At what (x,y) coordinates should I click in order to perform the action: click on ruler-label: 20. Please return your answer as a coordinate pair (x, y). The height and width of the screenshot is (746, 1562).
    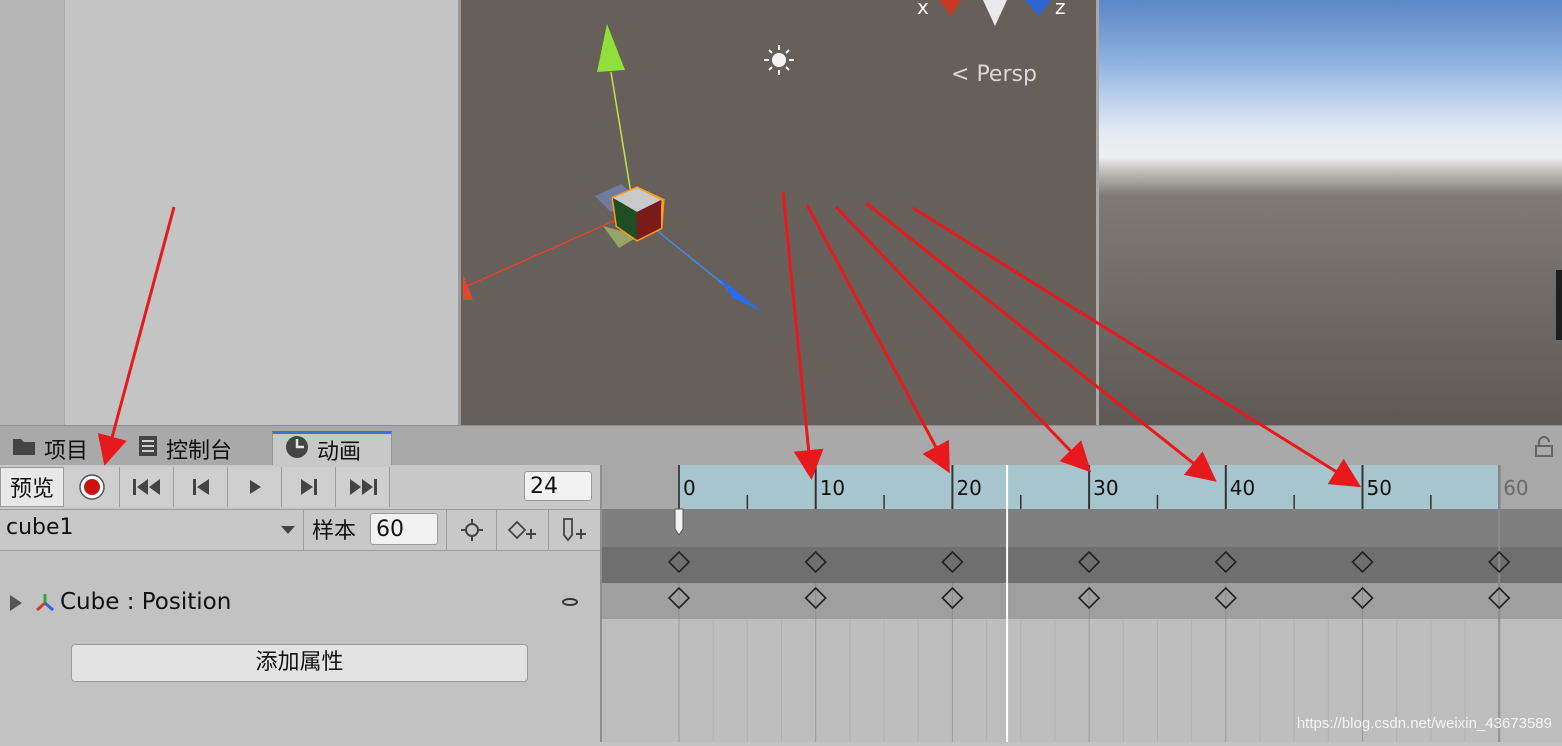
    Looking at the image, I should click on (968, 488).